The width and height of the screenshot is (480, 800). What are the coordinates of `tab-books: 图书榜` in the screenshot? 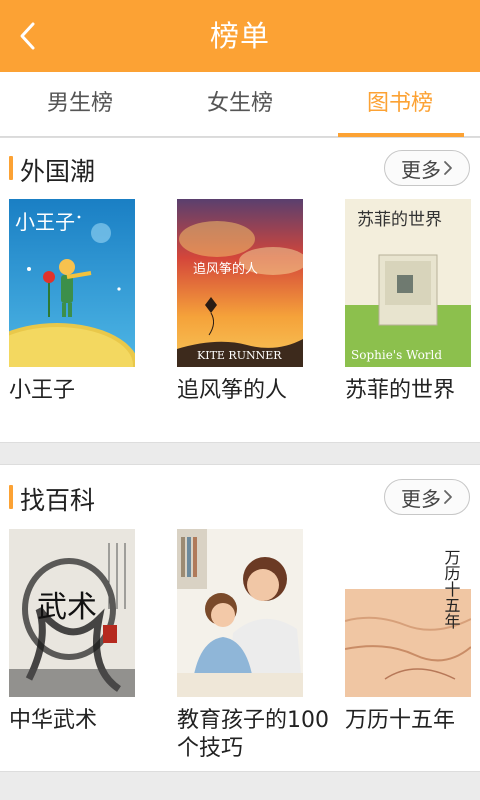 It's located at (400, 104).